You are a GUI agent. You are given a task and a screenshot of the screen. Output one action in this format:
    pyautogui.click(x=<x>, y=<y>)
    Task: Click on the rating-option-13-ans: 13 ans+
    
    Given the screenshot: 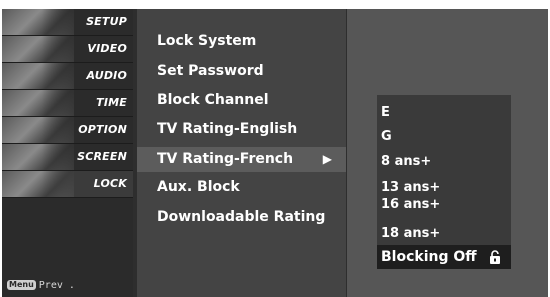 What is the action you would take?
    pyautogui.click(x=410, y=187)
    